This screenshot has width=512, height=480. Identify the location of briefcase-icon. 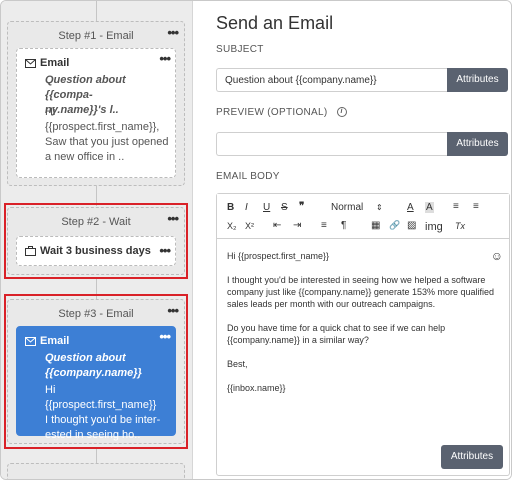
(30, 251).